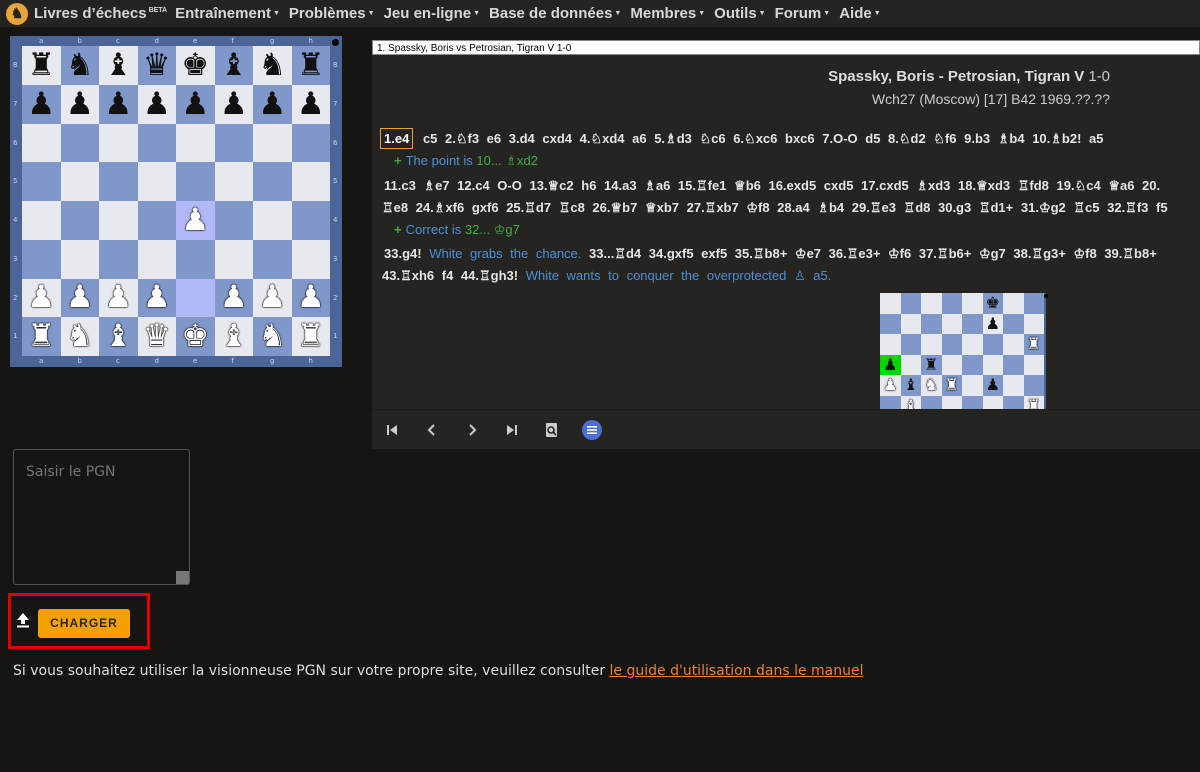 This screenshot has width=1200, height=772. Describe the element at coordinates (118, 220) in the screenshot. I see `square-c4` at that location.